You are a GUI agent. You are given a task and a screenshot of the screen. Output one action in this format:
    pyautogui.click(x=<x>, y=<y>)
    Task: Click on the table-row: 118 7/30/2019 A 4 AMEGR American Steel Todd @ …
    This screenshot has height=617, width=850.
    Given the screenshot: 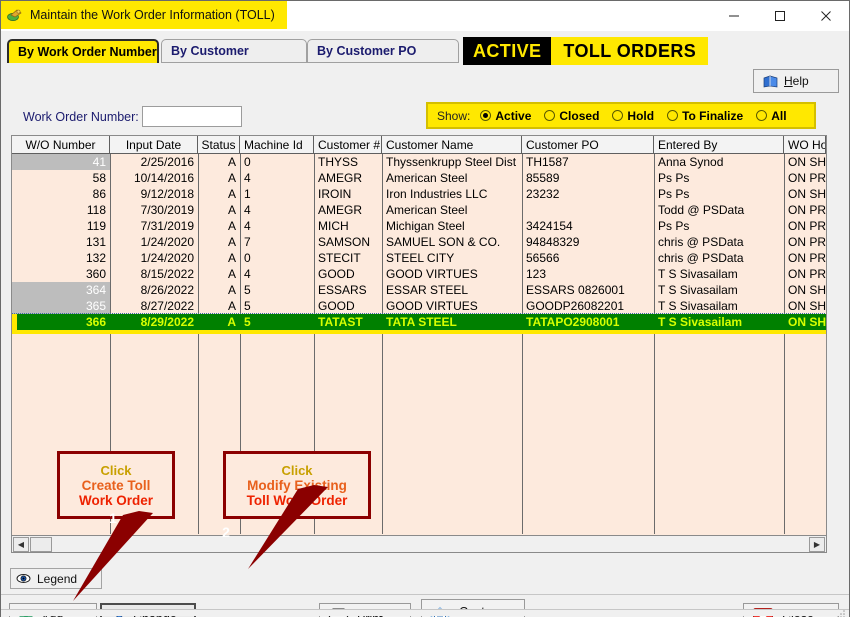 What is the action you would take?
    pyautogui.click(x=419, y=210)
    